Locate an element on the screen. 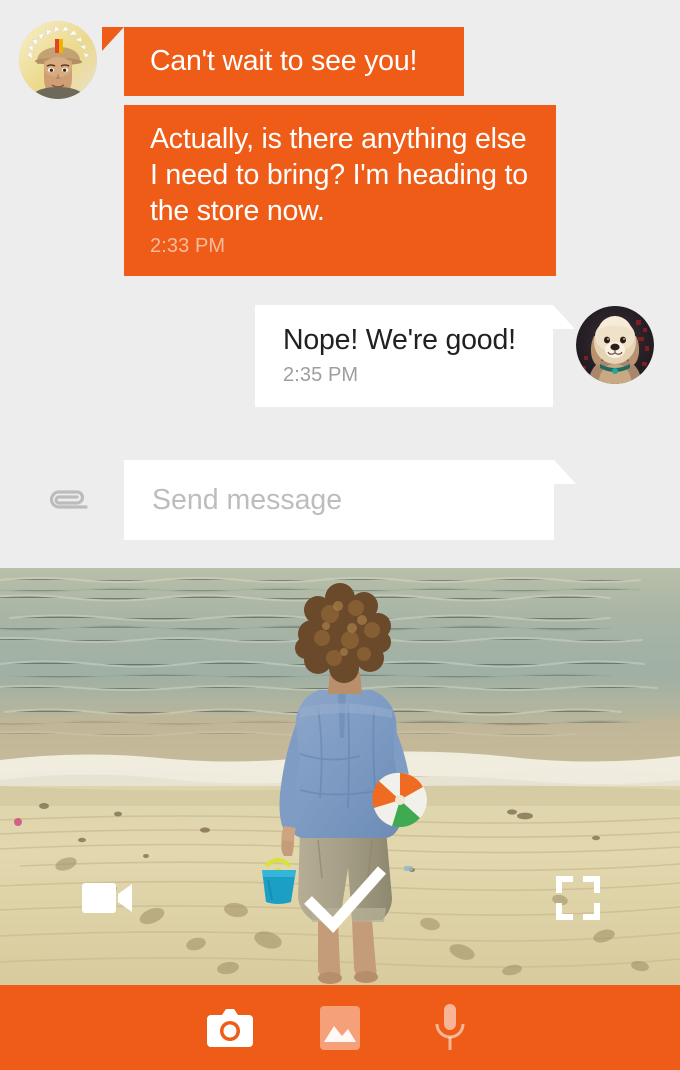 Image resolution: width=680 pixels, height=1070 pixels. checkmark-icon is located at coordinates (345, 900).